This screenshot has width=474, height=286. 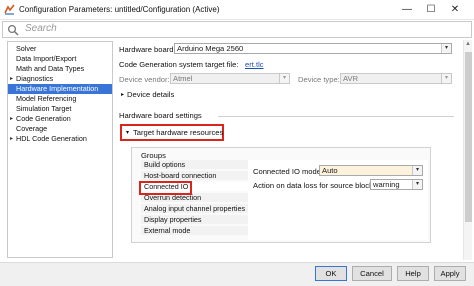 What do you see at coordinates (179, 64) in the screenshot?
I see `target-file-label: Code Generation system target file:` at bounding box center [179, 64].